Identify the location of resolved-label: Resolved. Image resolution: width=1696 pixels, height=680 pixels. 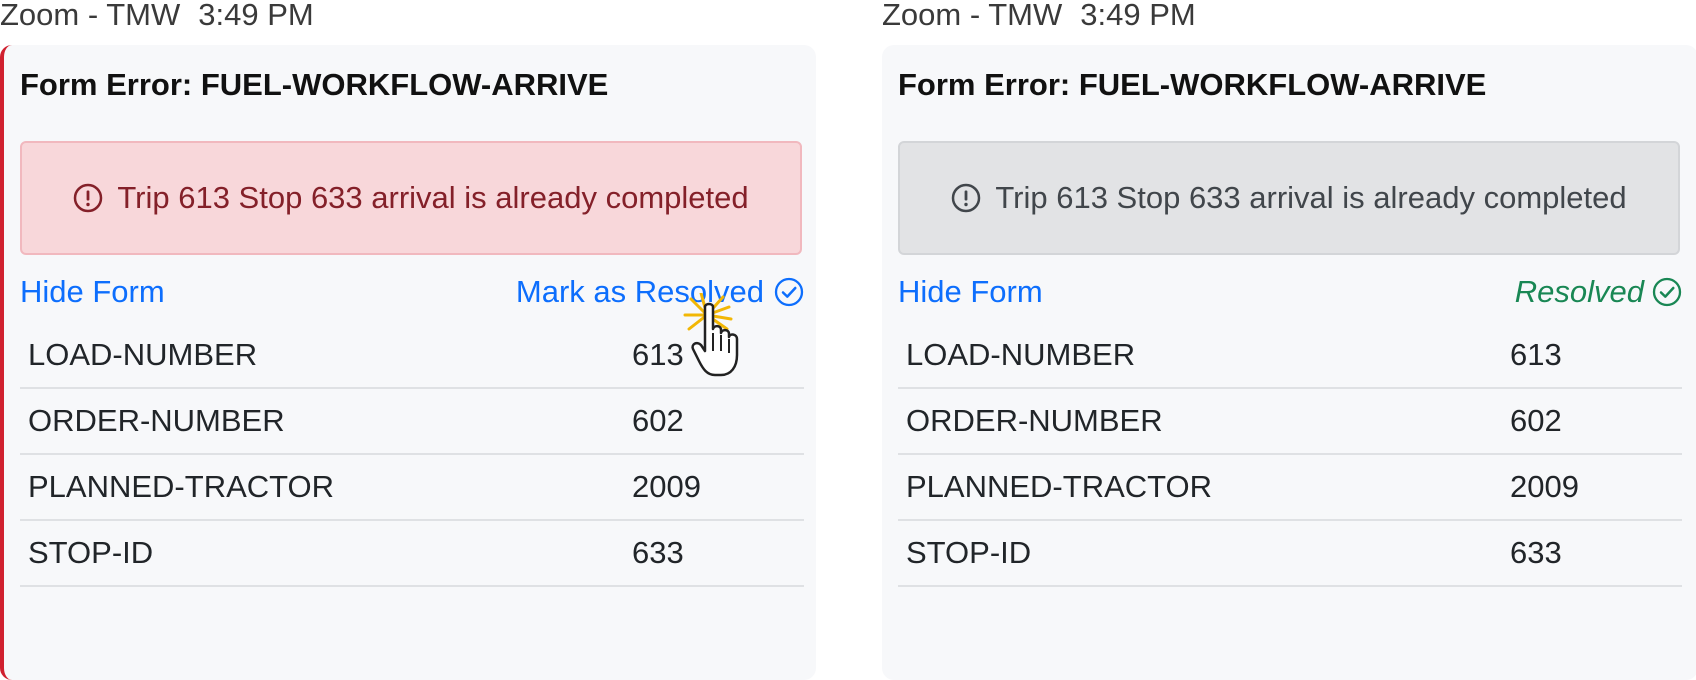
(1579, 291).